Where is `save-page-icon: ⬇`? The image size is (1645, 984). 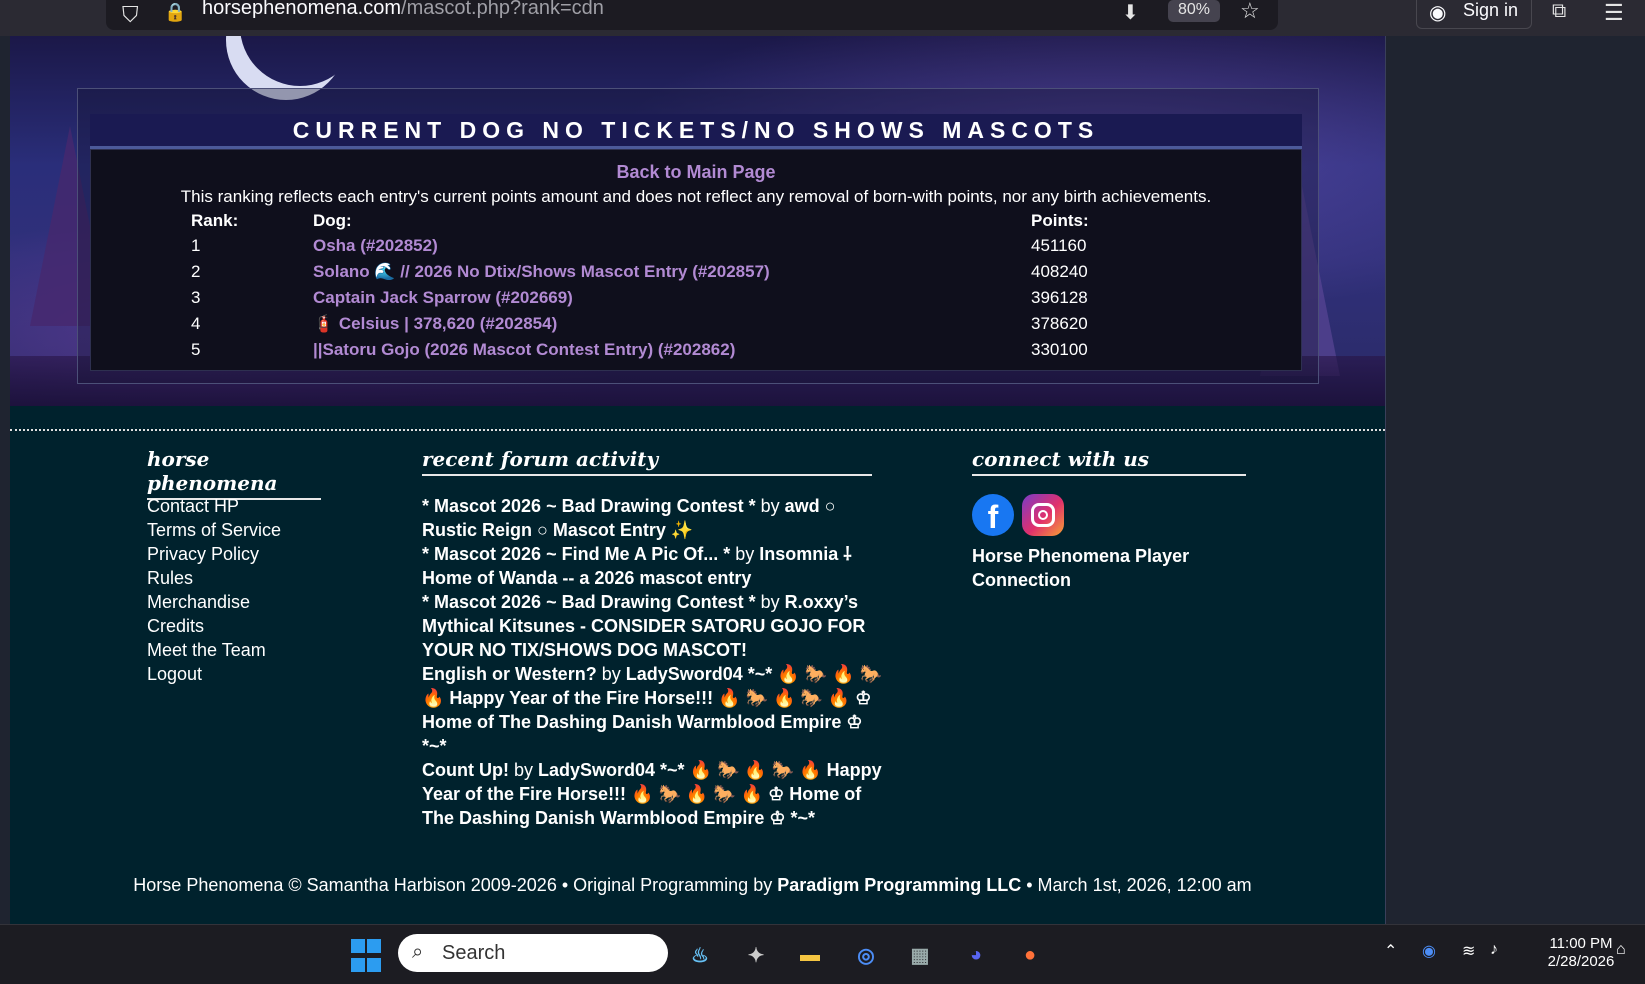 save-page-icon: ⬇ is located at coordinates (1130, 12).